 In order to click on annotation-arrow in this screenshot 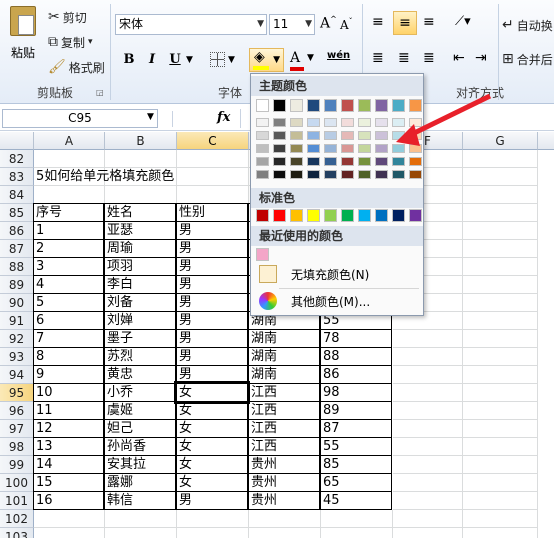, I will do `click(444, 119)`.